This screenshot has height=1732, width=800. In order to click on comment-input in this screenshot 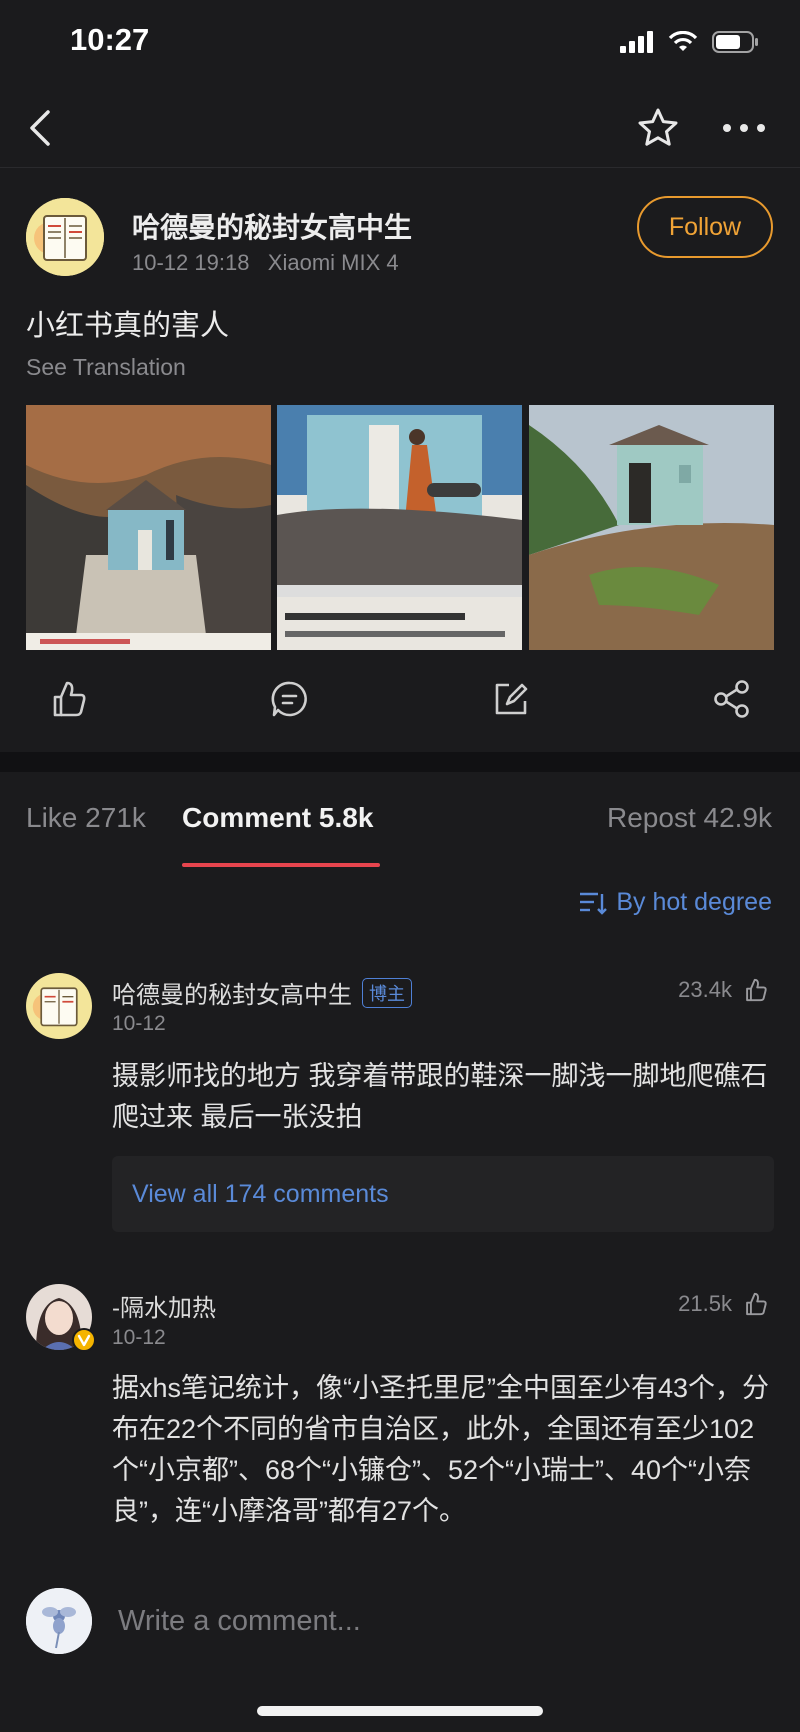, I will do `click(398, 1621)`.